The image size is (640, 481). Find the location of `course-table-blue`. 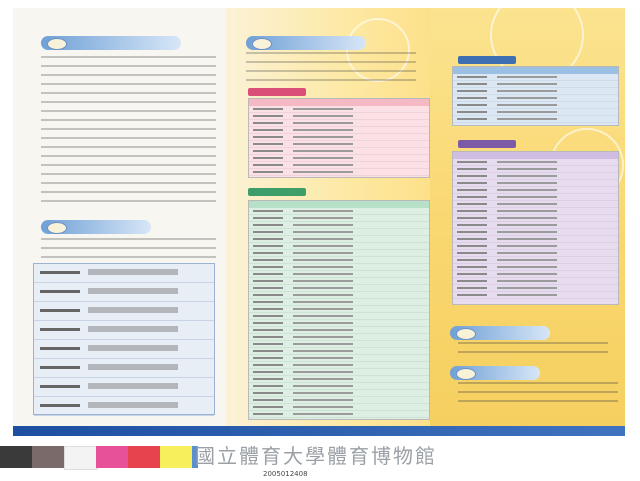

course-table-blue is located at coordinates (535, 96).